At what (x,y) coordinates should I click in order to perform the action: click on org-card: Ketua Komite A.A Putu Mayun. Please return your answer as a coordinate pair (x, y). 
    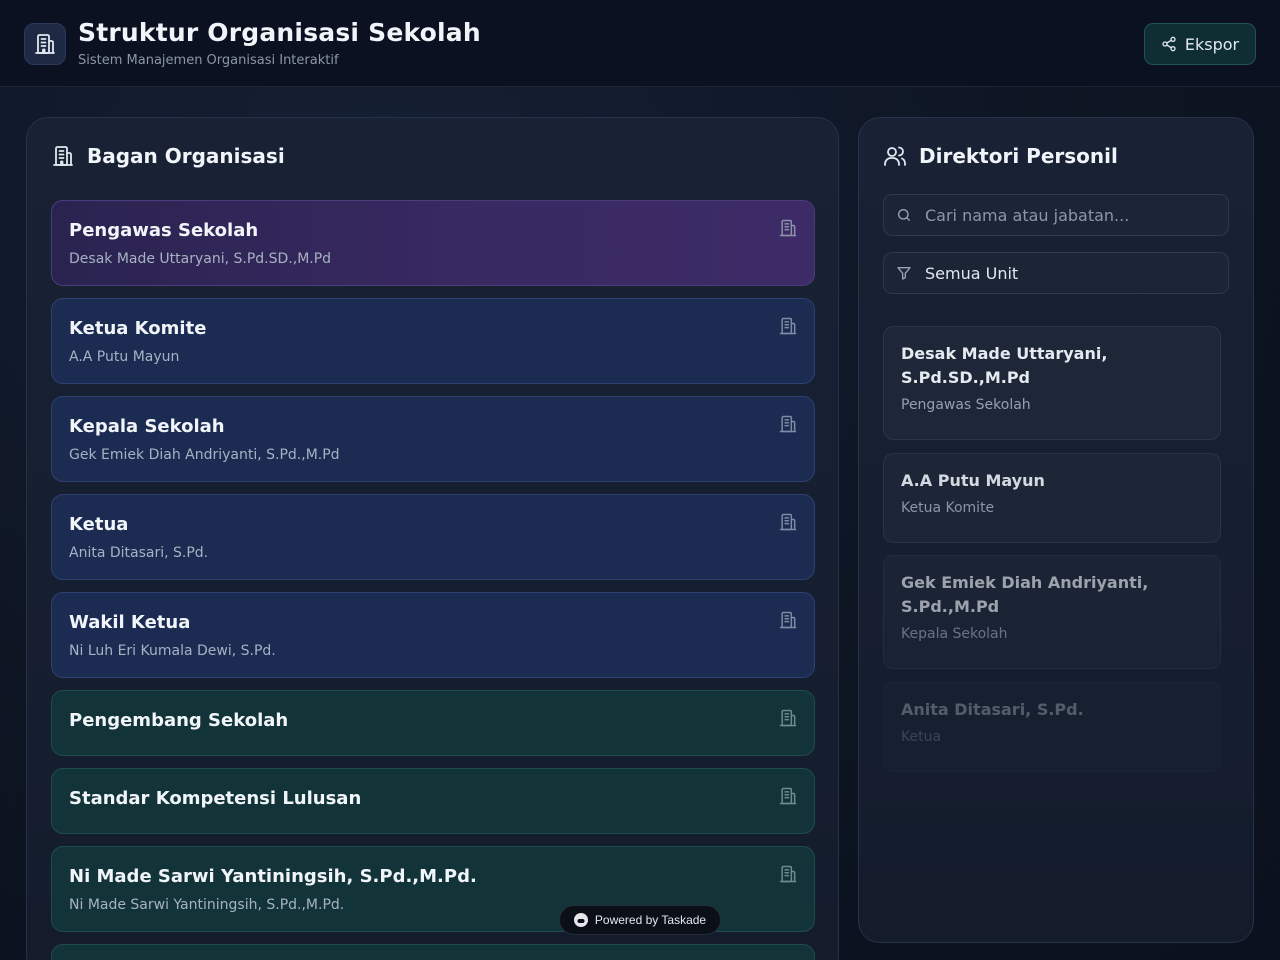
    Looking at the image, I should click on (433, 341).